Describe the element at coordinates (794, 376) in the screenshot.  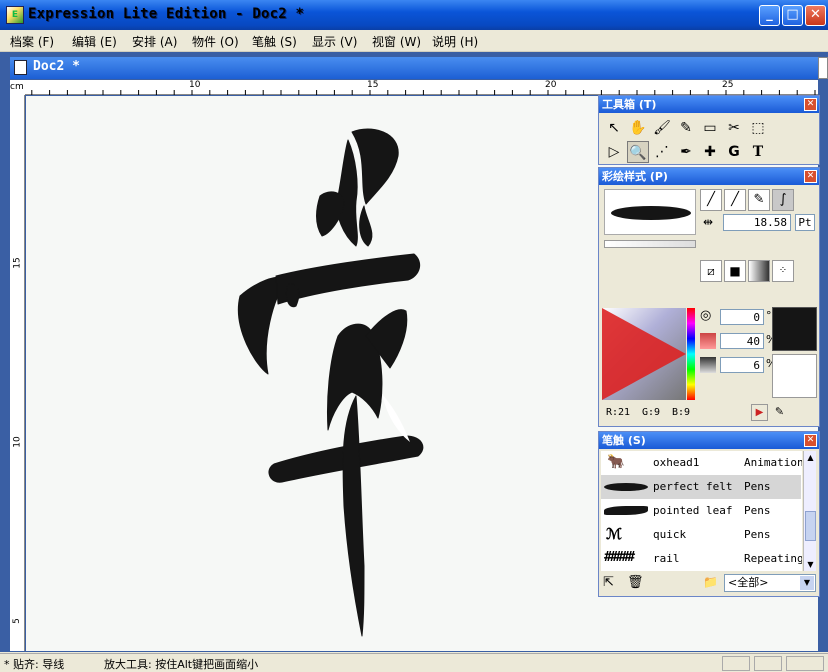
I see `previous-color-swatch` at that location.